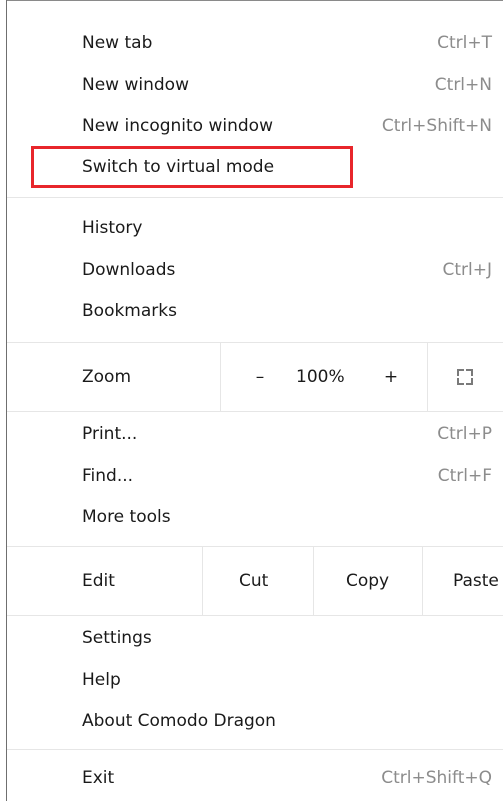 The width and height of the screenshot is (503, 802). I want to click on edit-label: Edit, so click(98, 581).